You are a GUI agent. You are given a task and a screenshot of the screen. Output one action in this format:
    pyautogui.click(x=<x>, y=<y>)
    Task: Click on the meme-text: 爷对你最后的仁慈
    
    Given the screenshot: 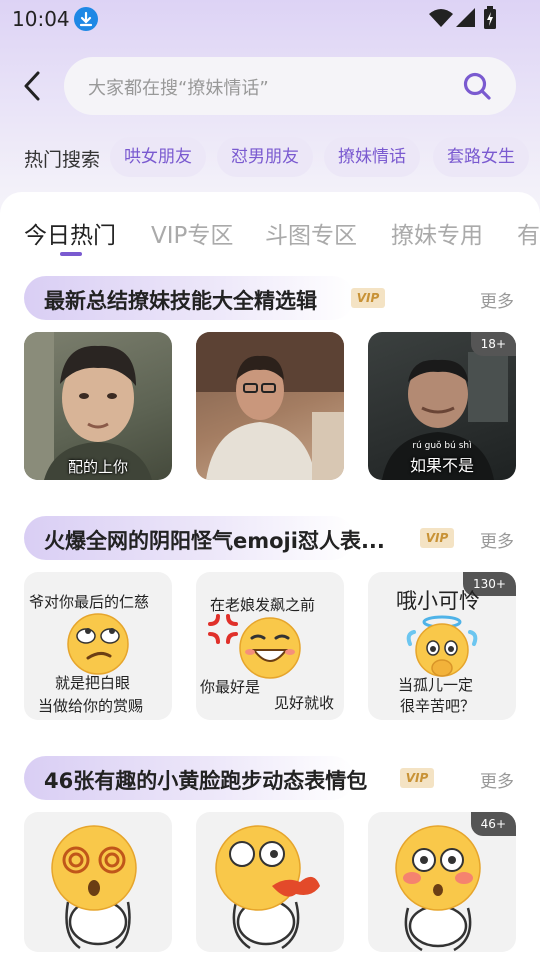 What is the action you would take?
    pyautogui.click(x=89, y=602)
    